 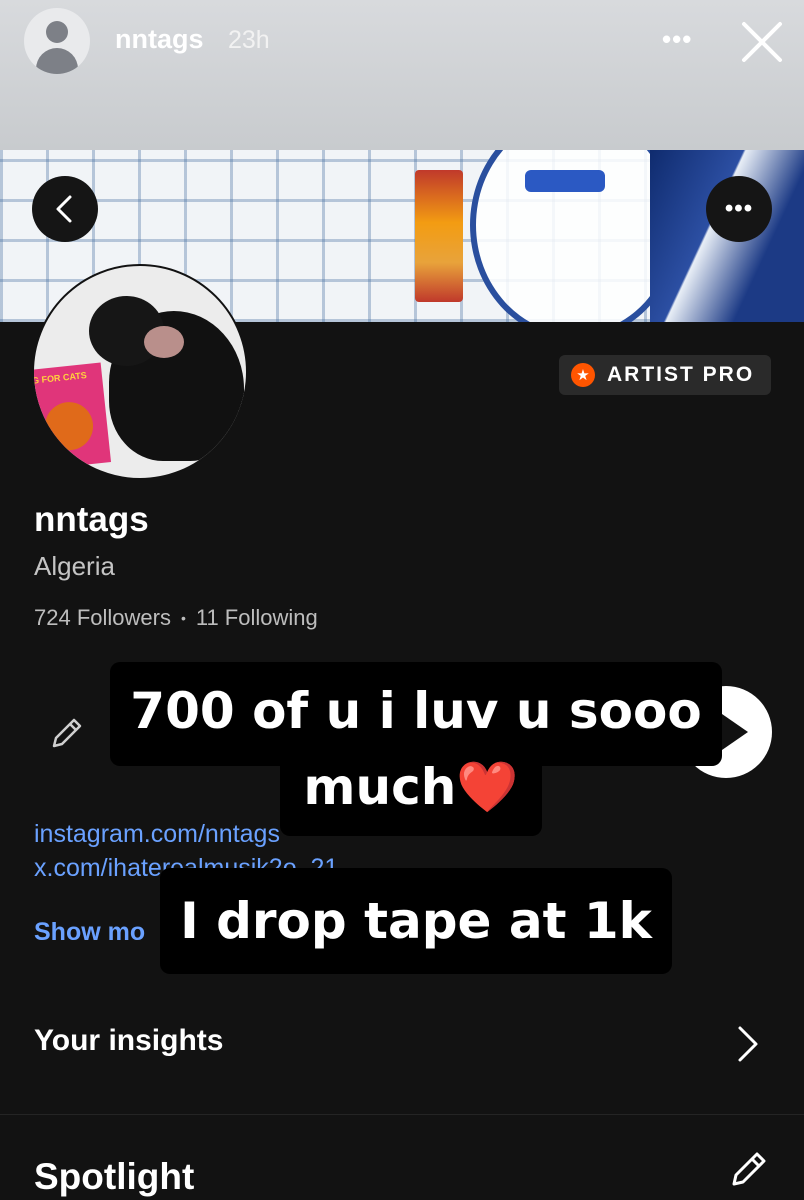 What do you see at coordinates (739, 209) in the screenshot?
I see `more-options-button: •••` at bounding box center [739, 209].